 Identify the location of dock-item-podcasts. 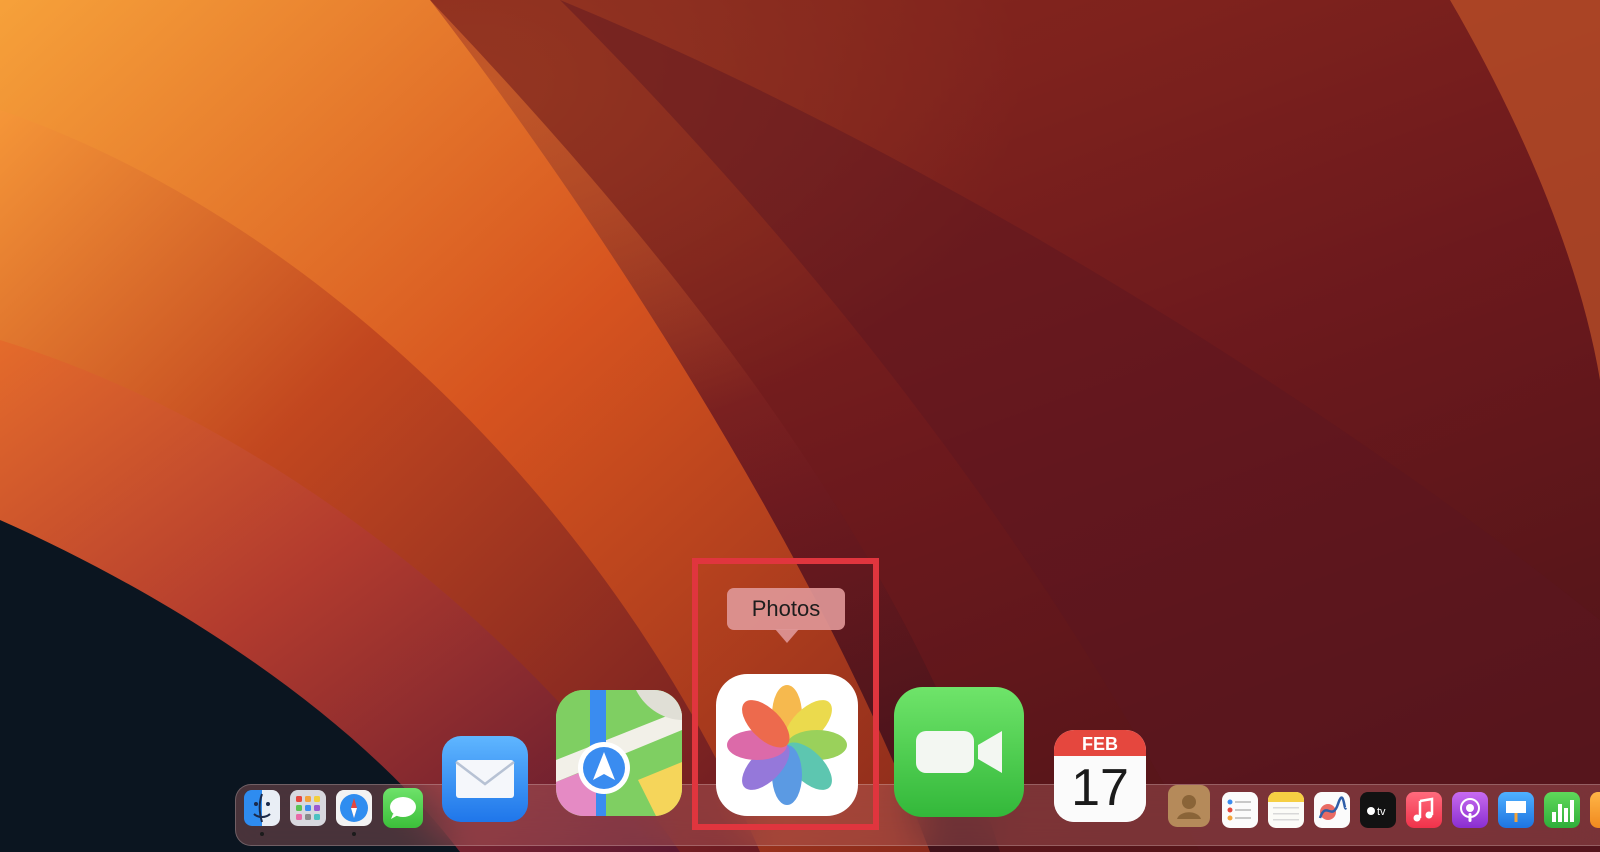
(1470, 810).